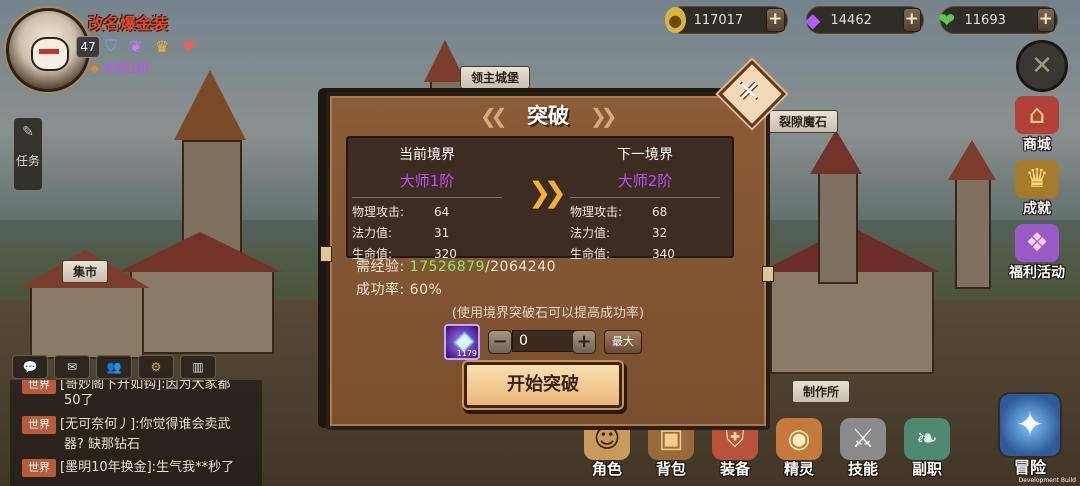 The image size is (1080, 486). Describe the element at coordinates (1042, 66) in the screenshot. I see `close-menu-button: ✕` at that location.